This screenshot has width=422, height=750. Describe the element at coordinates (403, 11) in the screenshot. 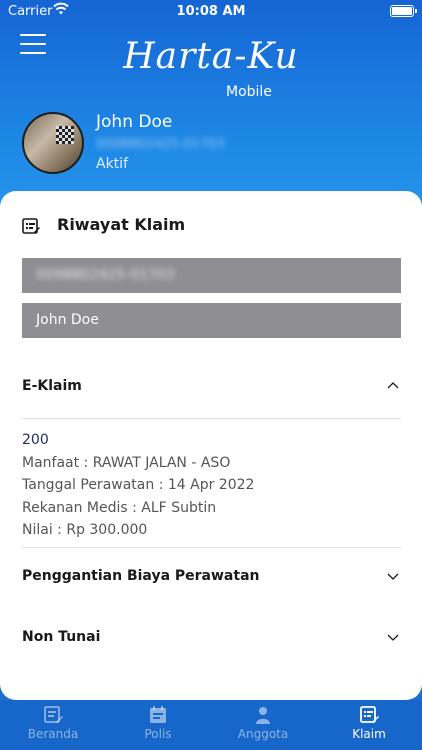

I see `battery-icon` at that location.